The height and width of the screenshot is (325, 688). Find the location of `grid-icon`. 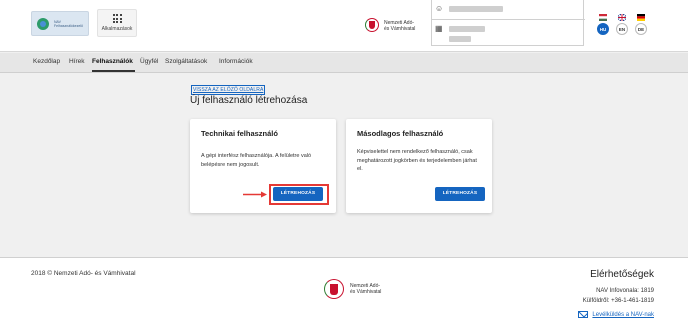

grid-icon is located at coordinates (117, 18).